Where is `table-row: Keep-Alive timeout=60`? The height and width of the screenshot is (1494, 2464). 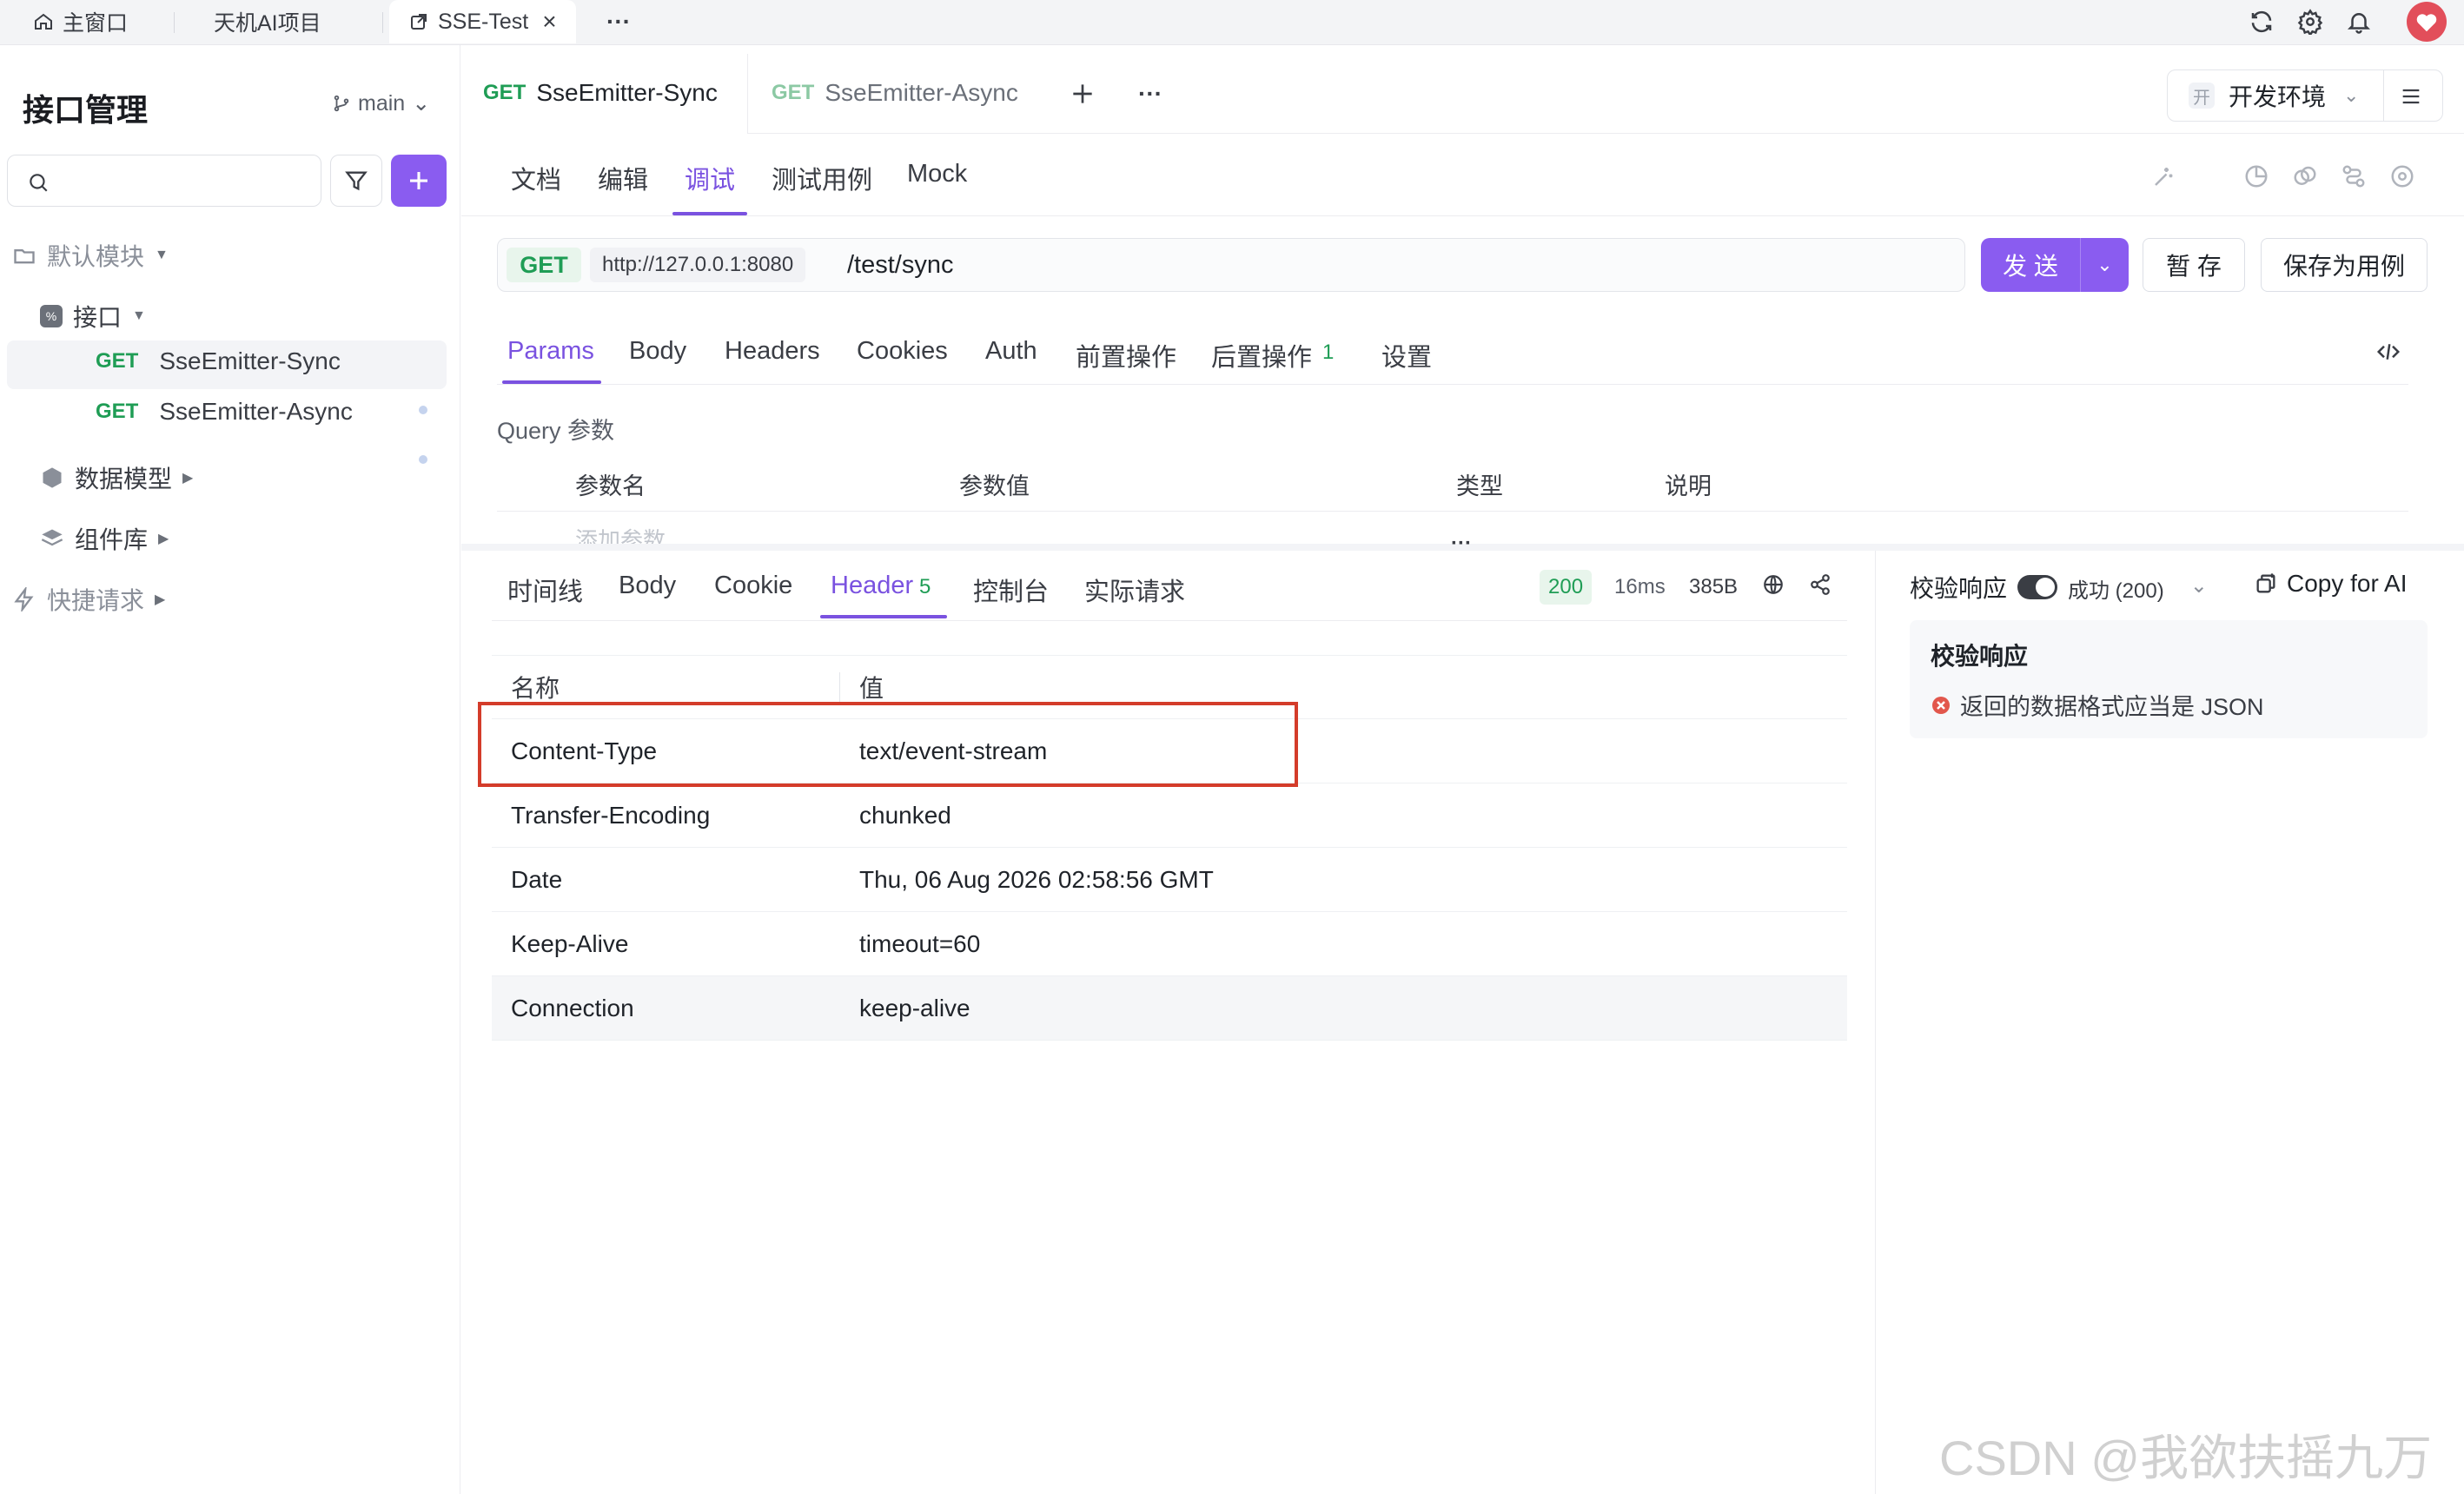
table-row: Keep-Alive timeout=60 is located at coordinates (1169, 944).